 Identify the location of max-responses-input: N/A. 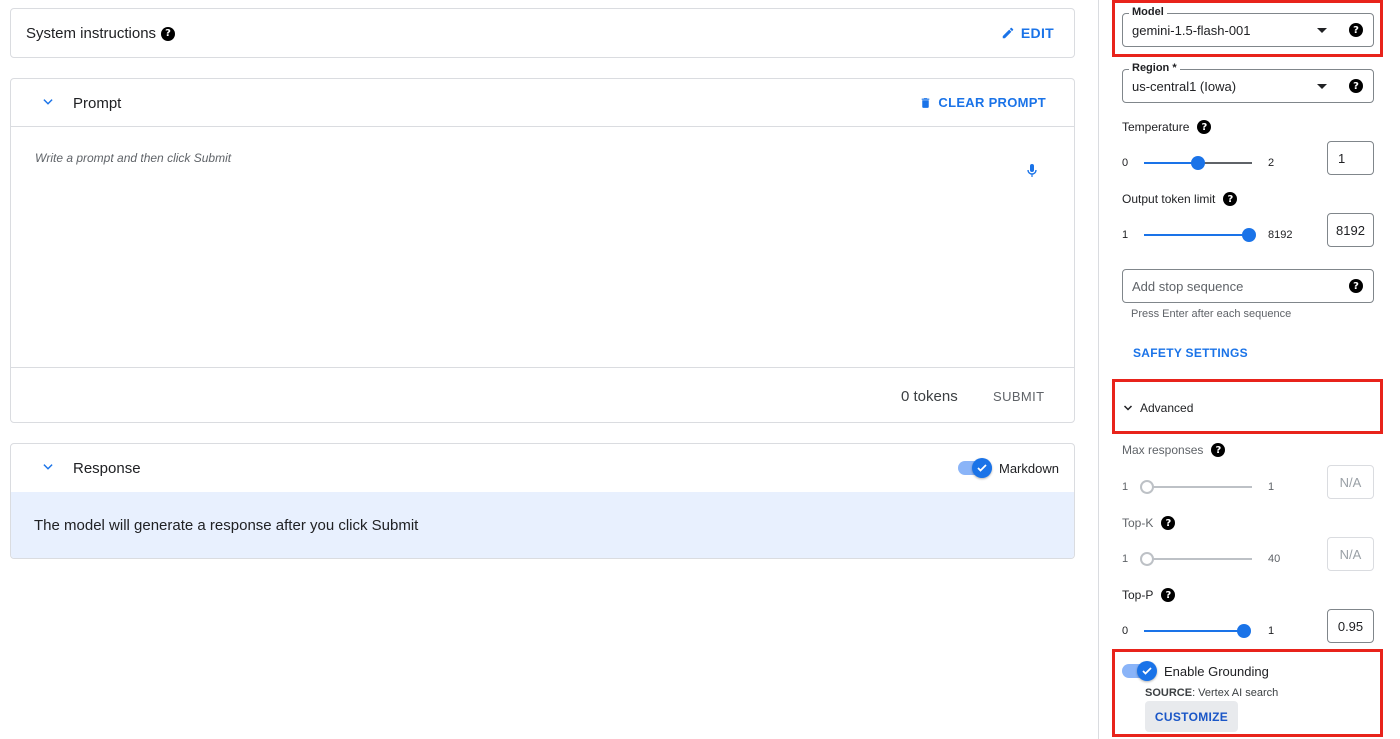
(1350, 482).